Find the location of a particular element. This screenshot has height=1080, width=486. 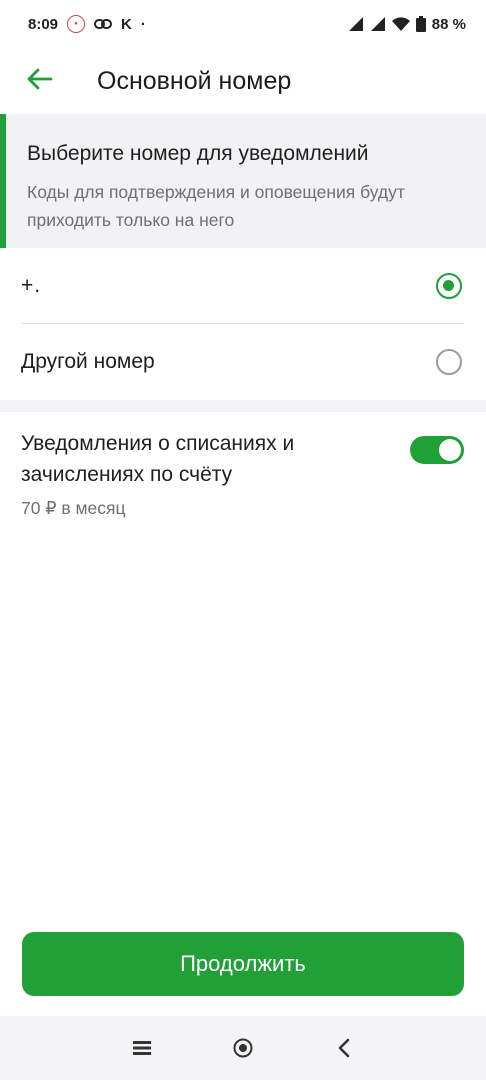

toggle-knob is located at coordinates (450, 450).